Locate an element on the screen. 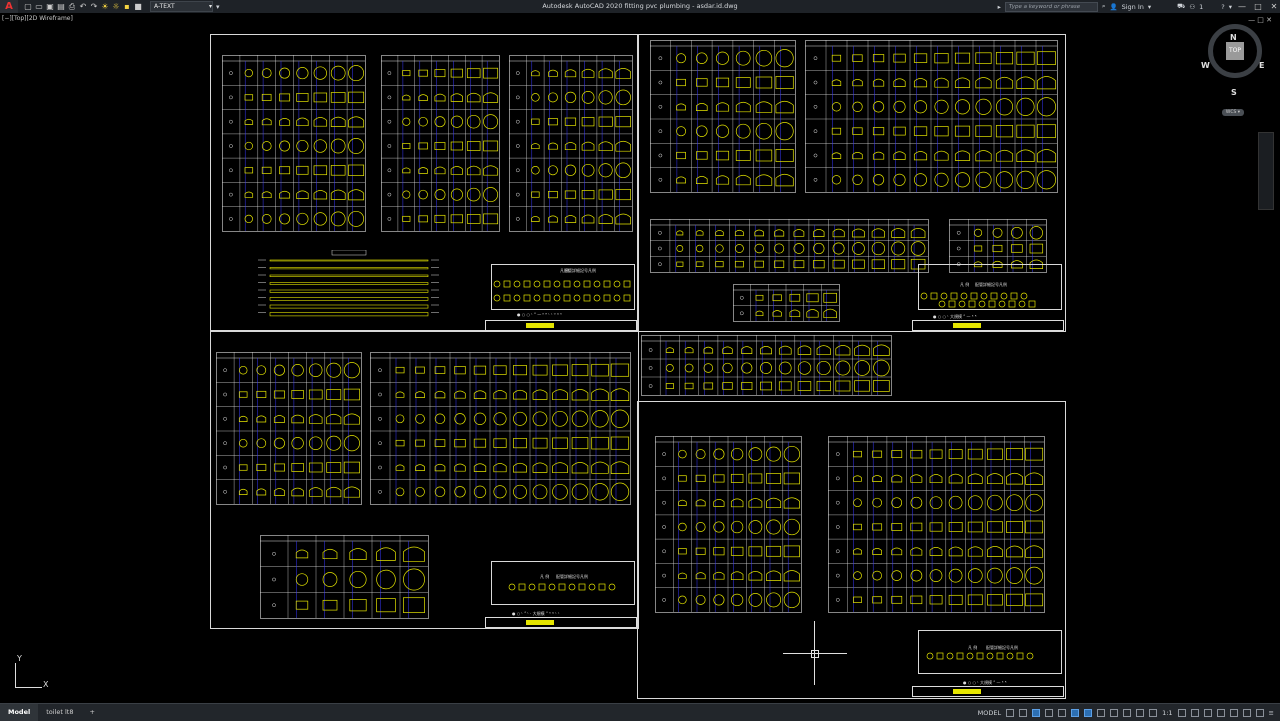  tab-layout-toilet: toilet lt8 is located at coordinates (59, 712).